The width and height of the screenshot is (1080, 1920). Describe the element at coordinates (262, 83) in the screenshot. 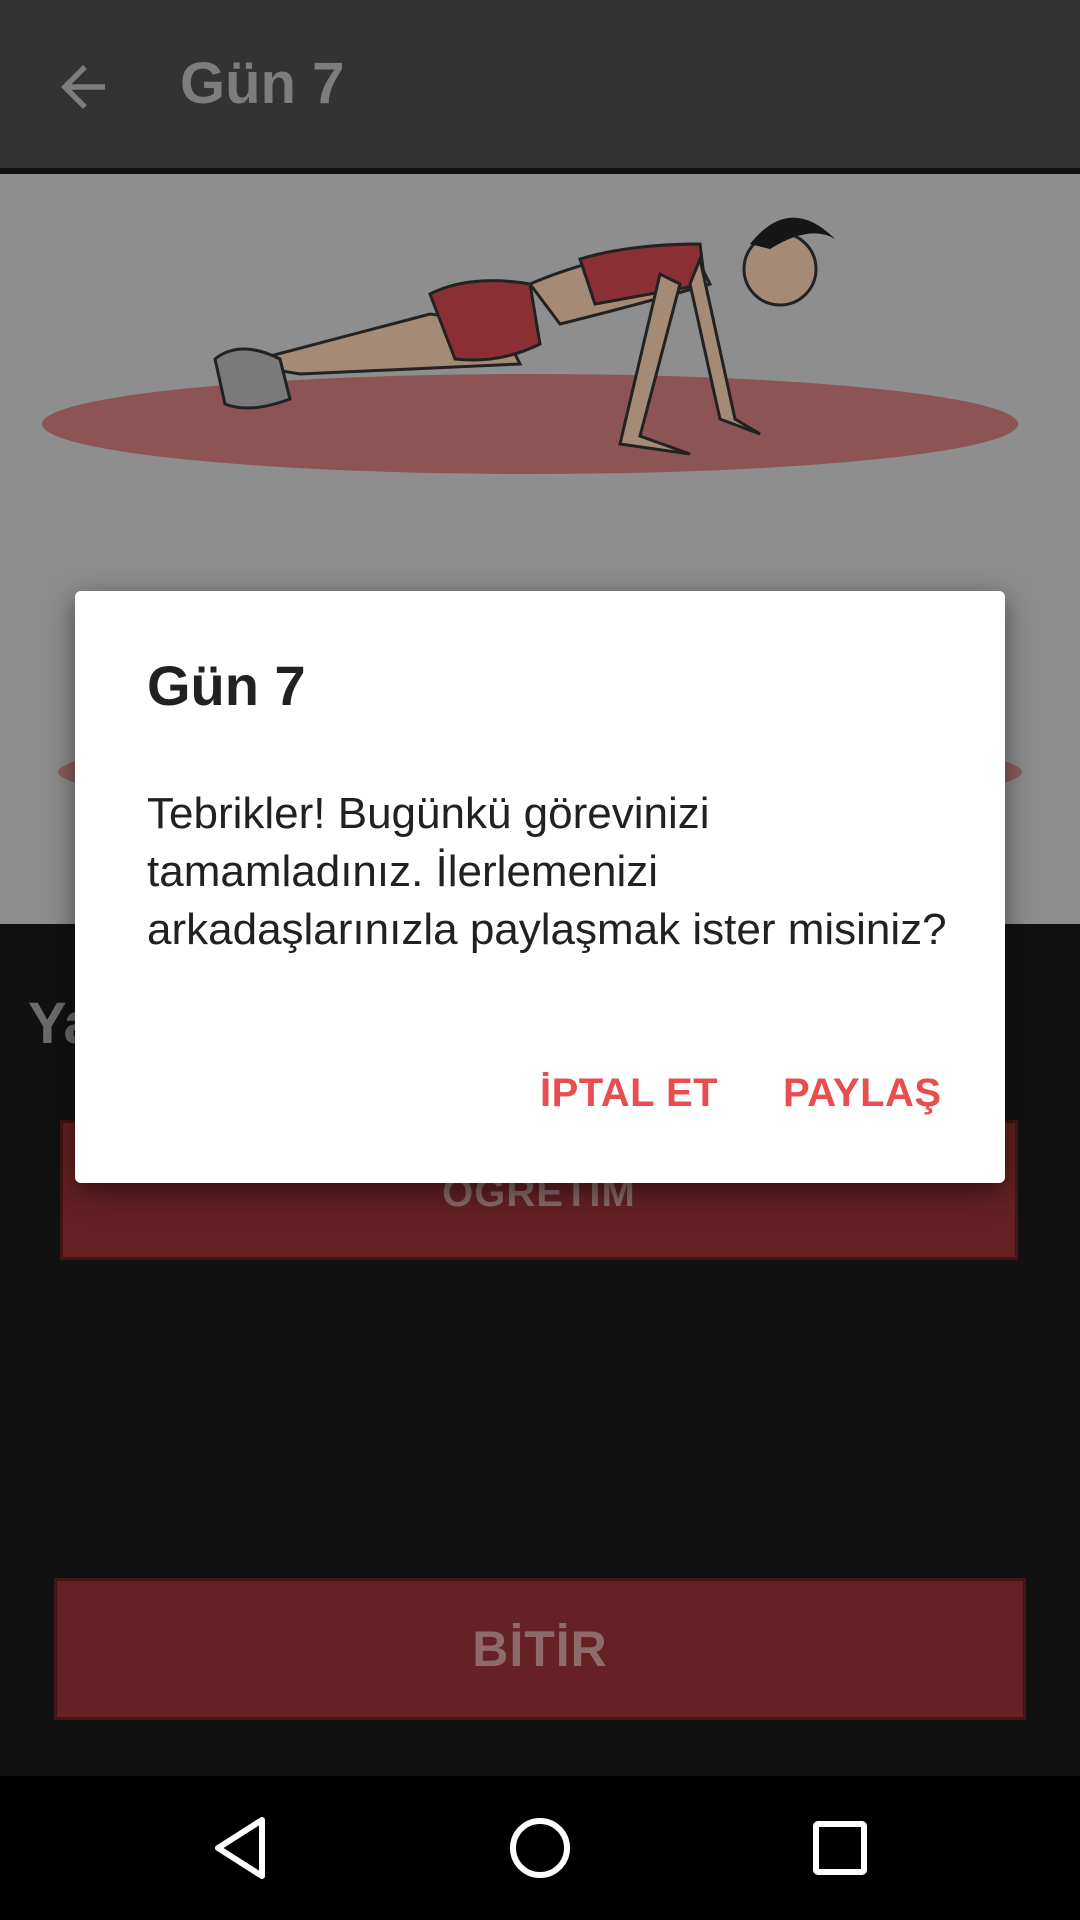

I see `page-title: Gün 7` at that location.